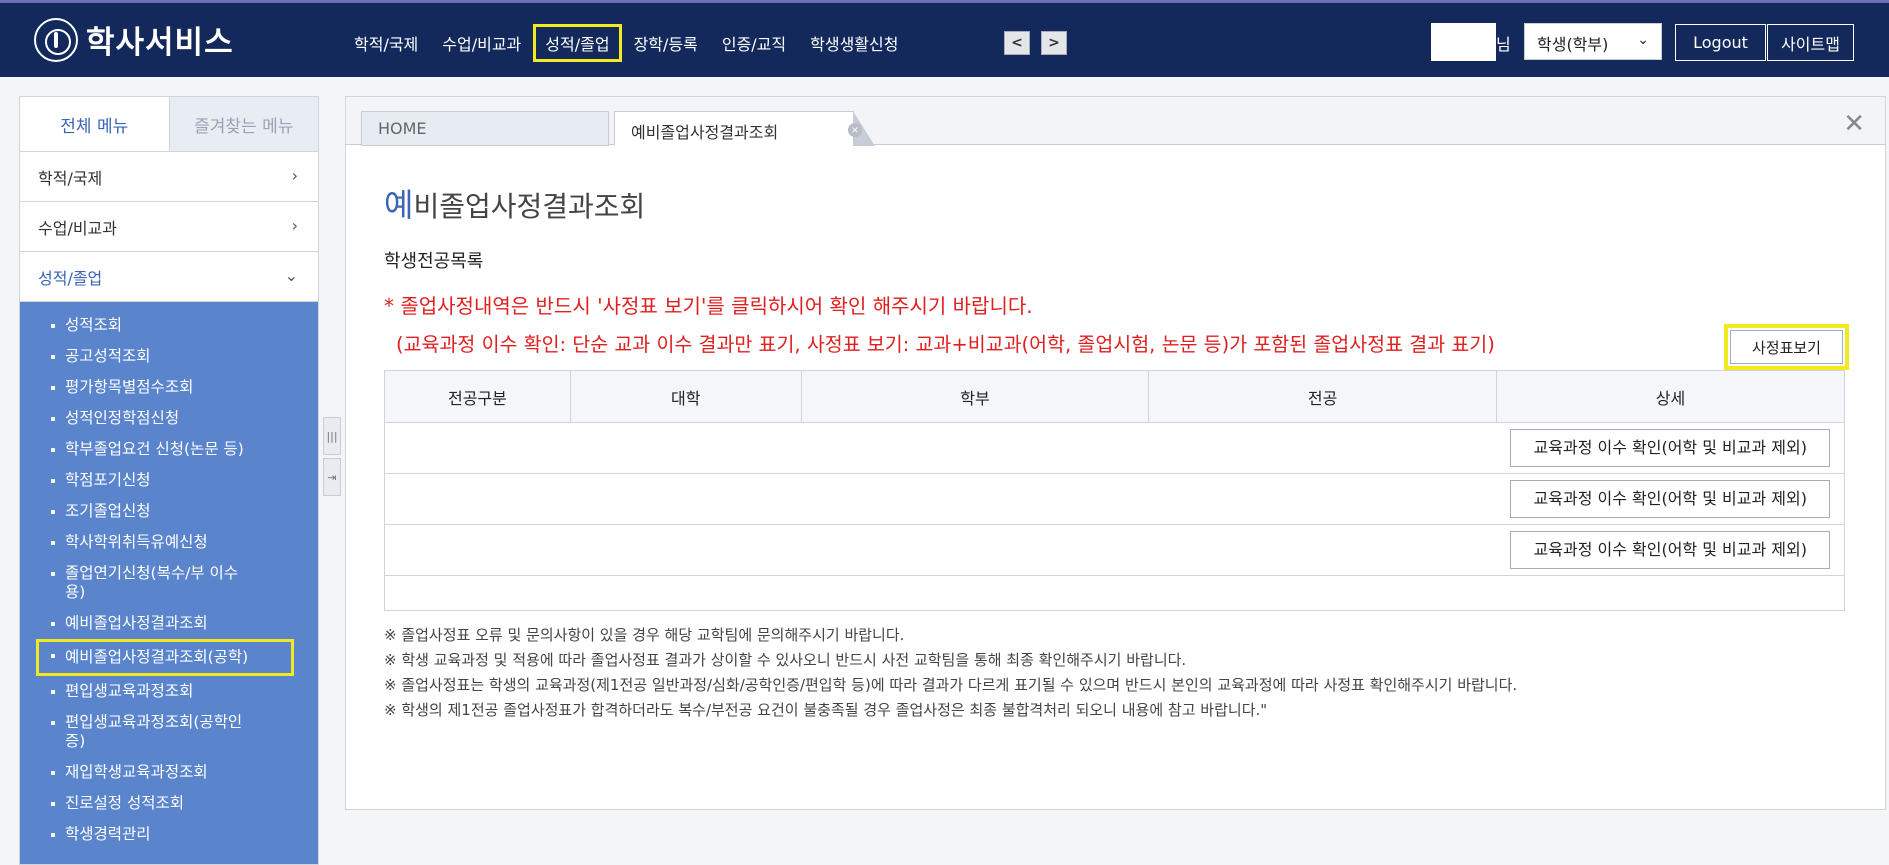 The image size is (1889, 865). I want to click on table-cell-empty, so click(1114, 593).